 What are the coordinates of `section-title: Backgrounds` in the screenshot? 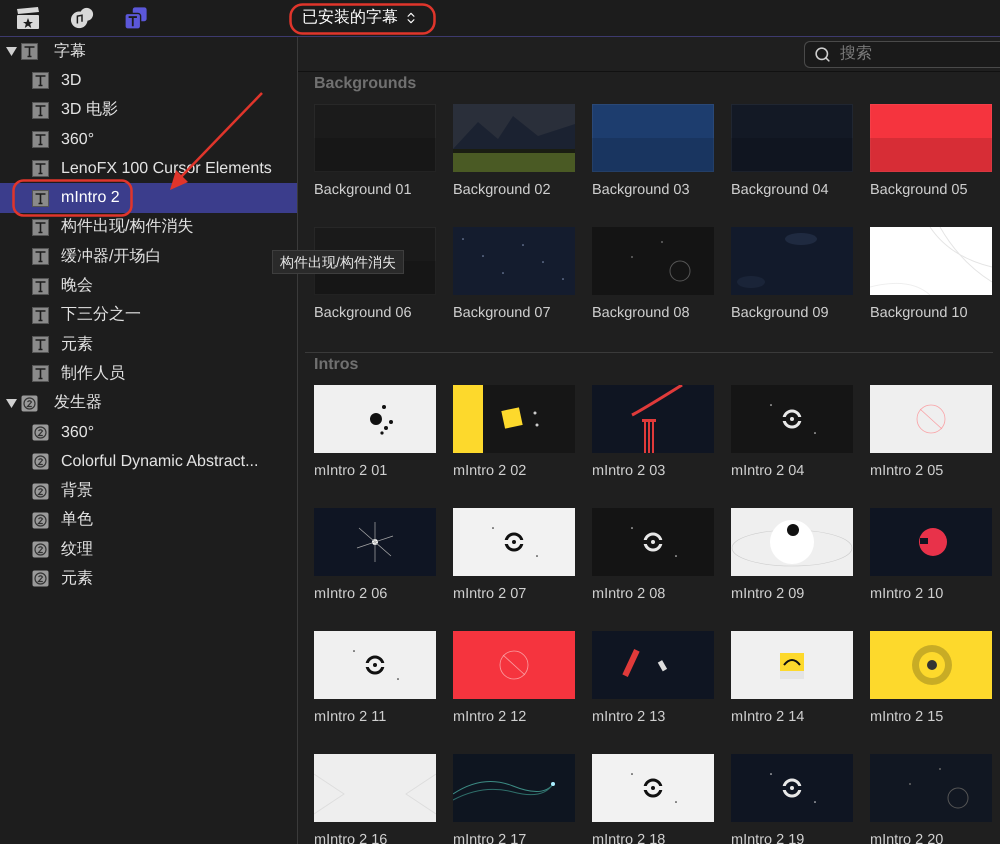 It's located at (364, 84).